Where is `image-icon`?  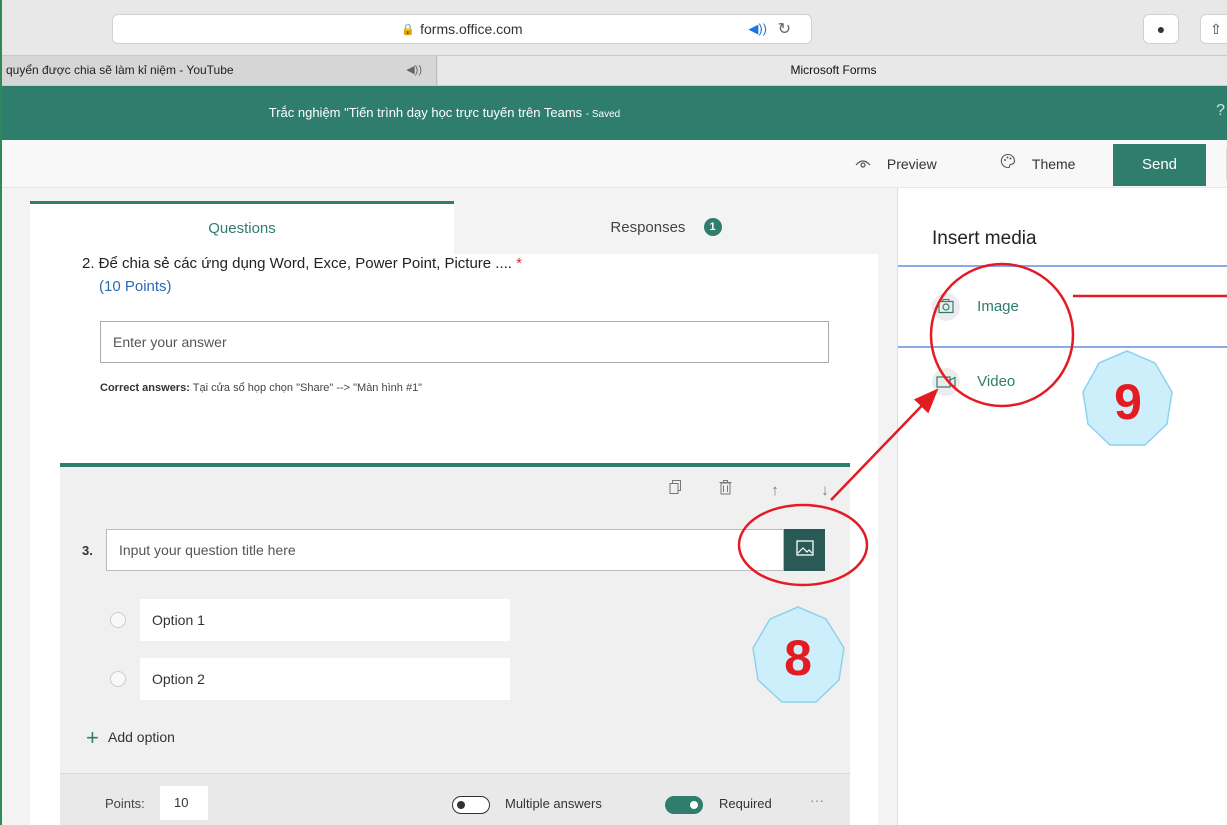
image-icon is located at coordinates (804, 550).